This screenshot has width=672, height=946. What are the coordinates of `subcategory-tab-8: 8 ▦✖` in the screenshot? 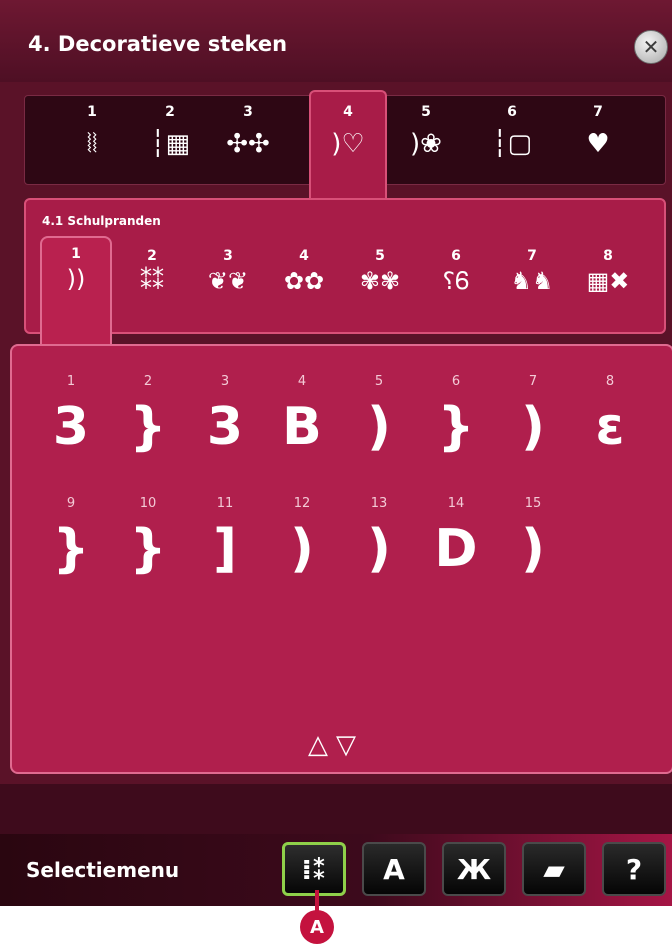 It's located at (608, 287).